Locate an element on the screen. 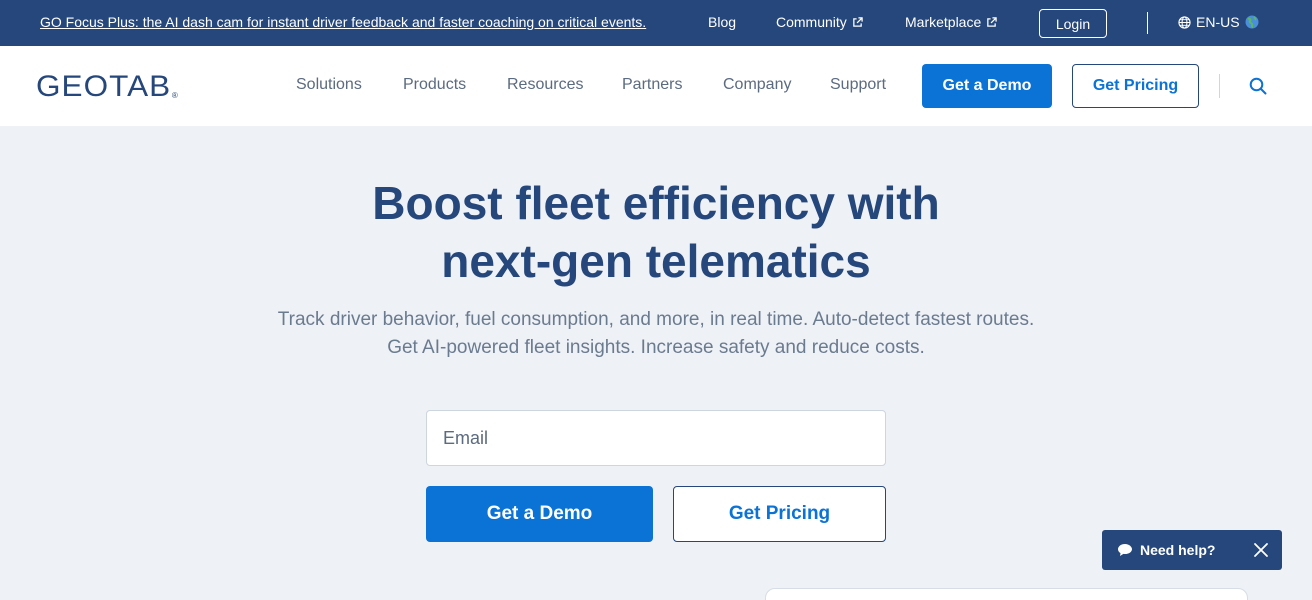 This screenshot has width=1312, height=600. hero-get-demo-button: Get a Demo is located at coordinates (539, 514).